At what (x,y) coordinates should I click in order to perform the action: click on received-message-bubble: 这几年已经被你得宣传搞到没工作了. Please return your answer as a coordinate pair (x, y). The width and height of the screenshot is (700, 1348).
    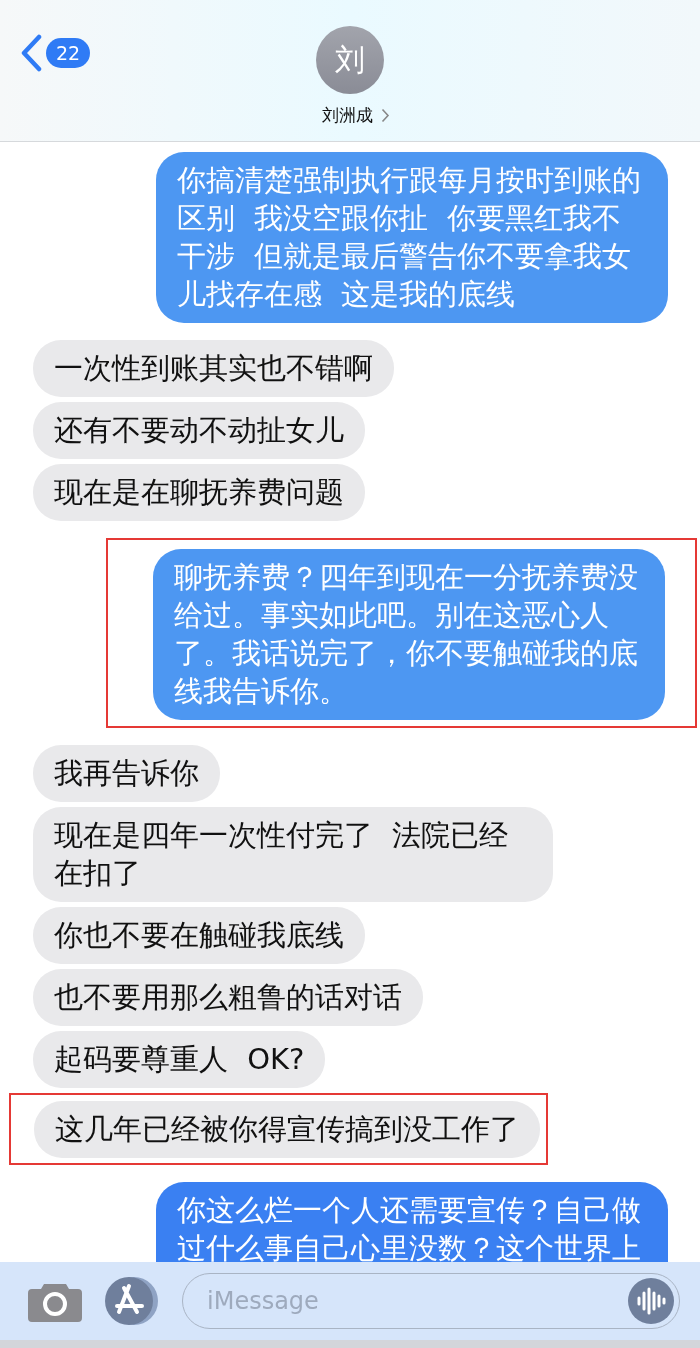
    Looking at the image, I should click on (287, 1129).